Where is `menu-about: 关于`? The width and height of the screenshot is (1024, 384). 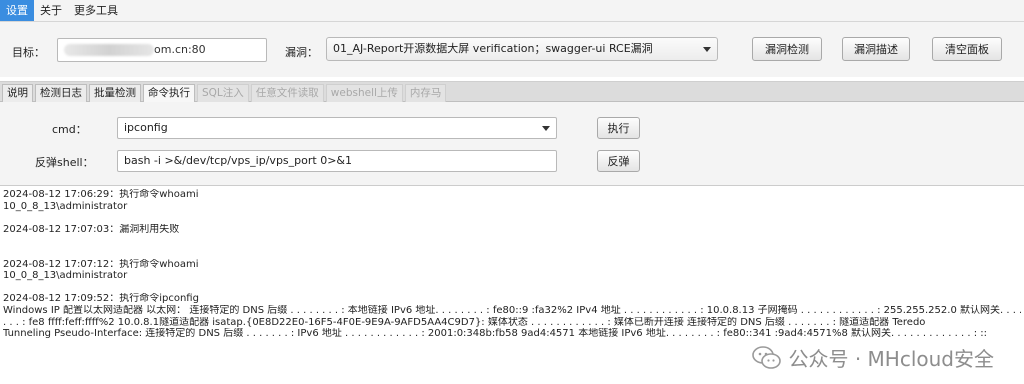 menu-about: 关于 is located at coordinates (51, 10).